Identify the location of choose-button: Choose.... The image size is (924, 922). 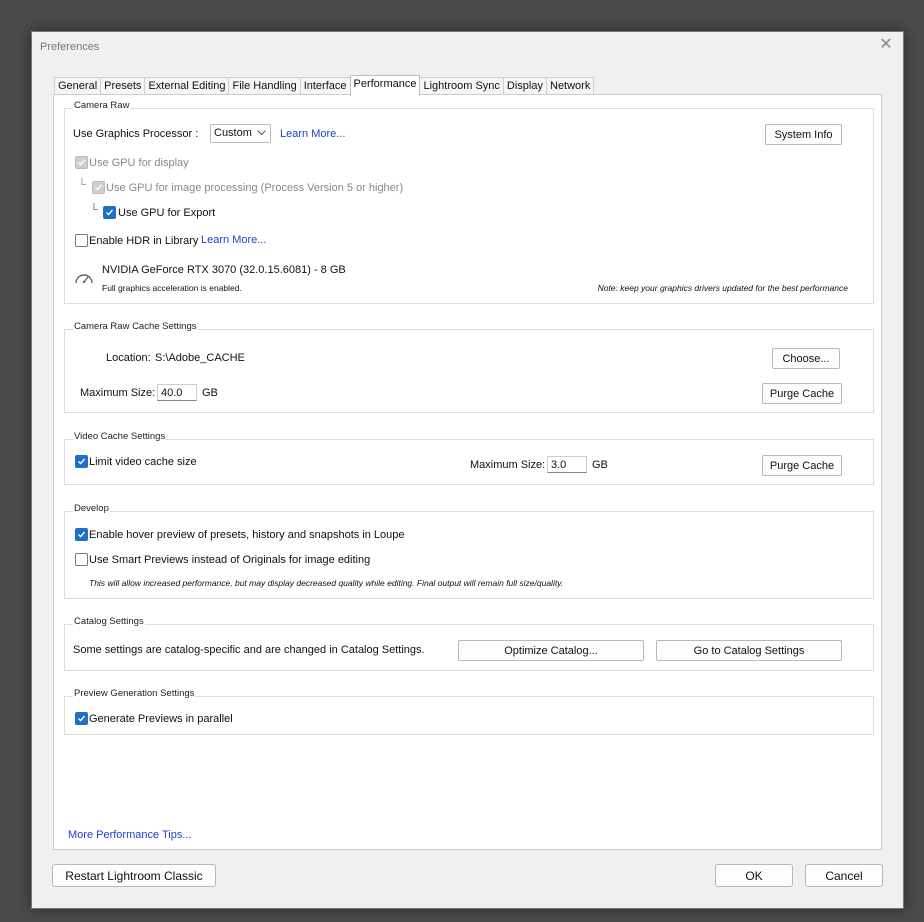
(806, 358).